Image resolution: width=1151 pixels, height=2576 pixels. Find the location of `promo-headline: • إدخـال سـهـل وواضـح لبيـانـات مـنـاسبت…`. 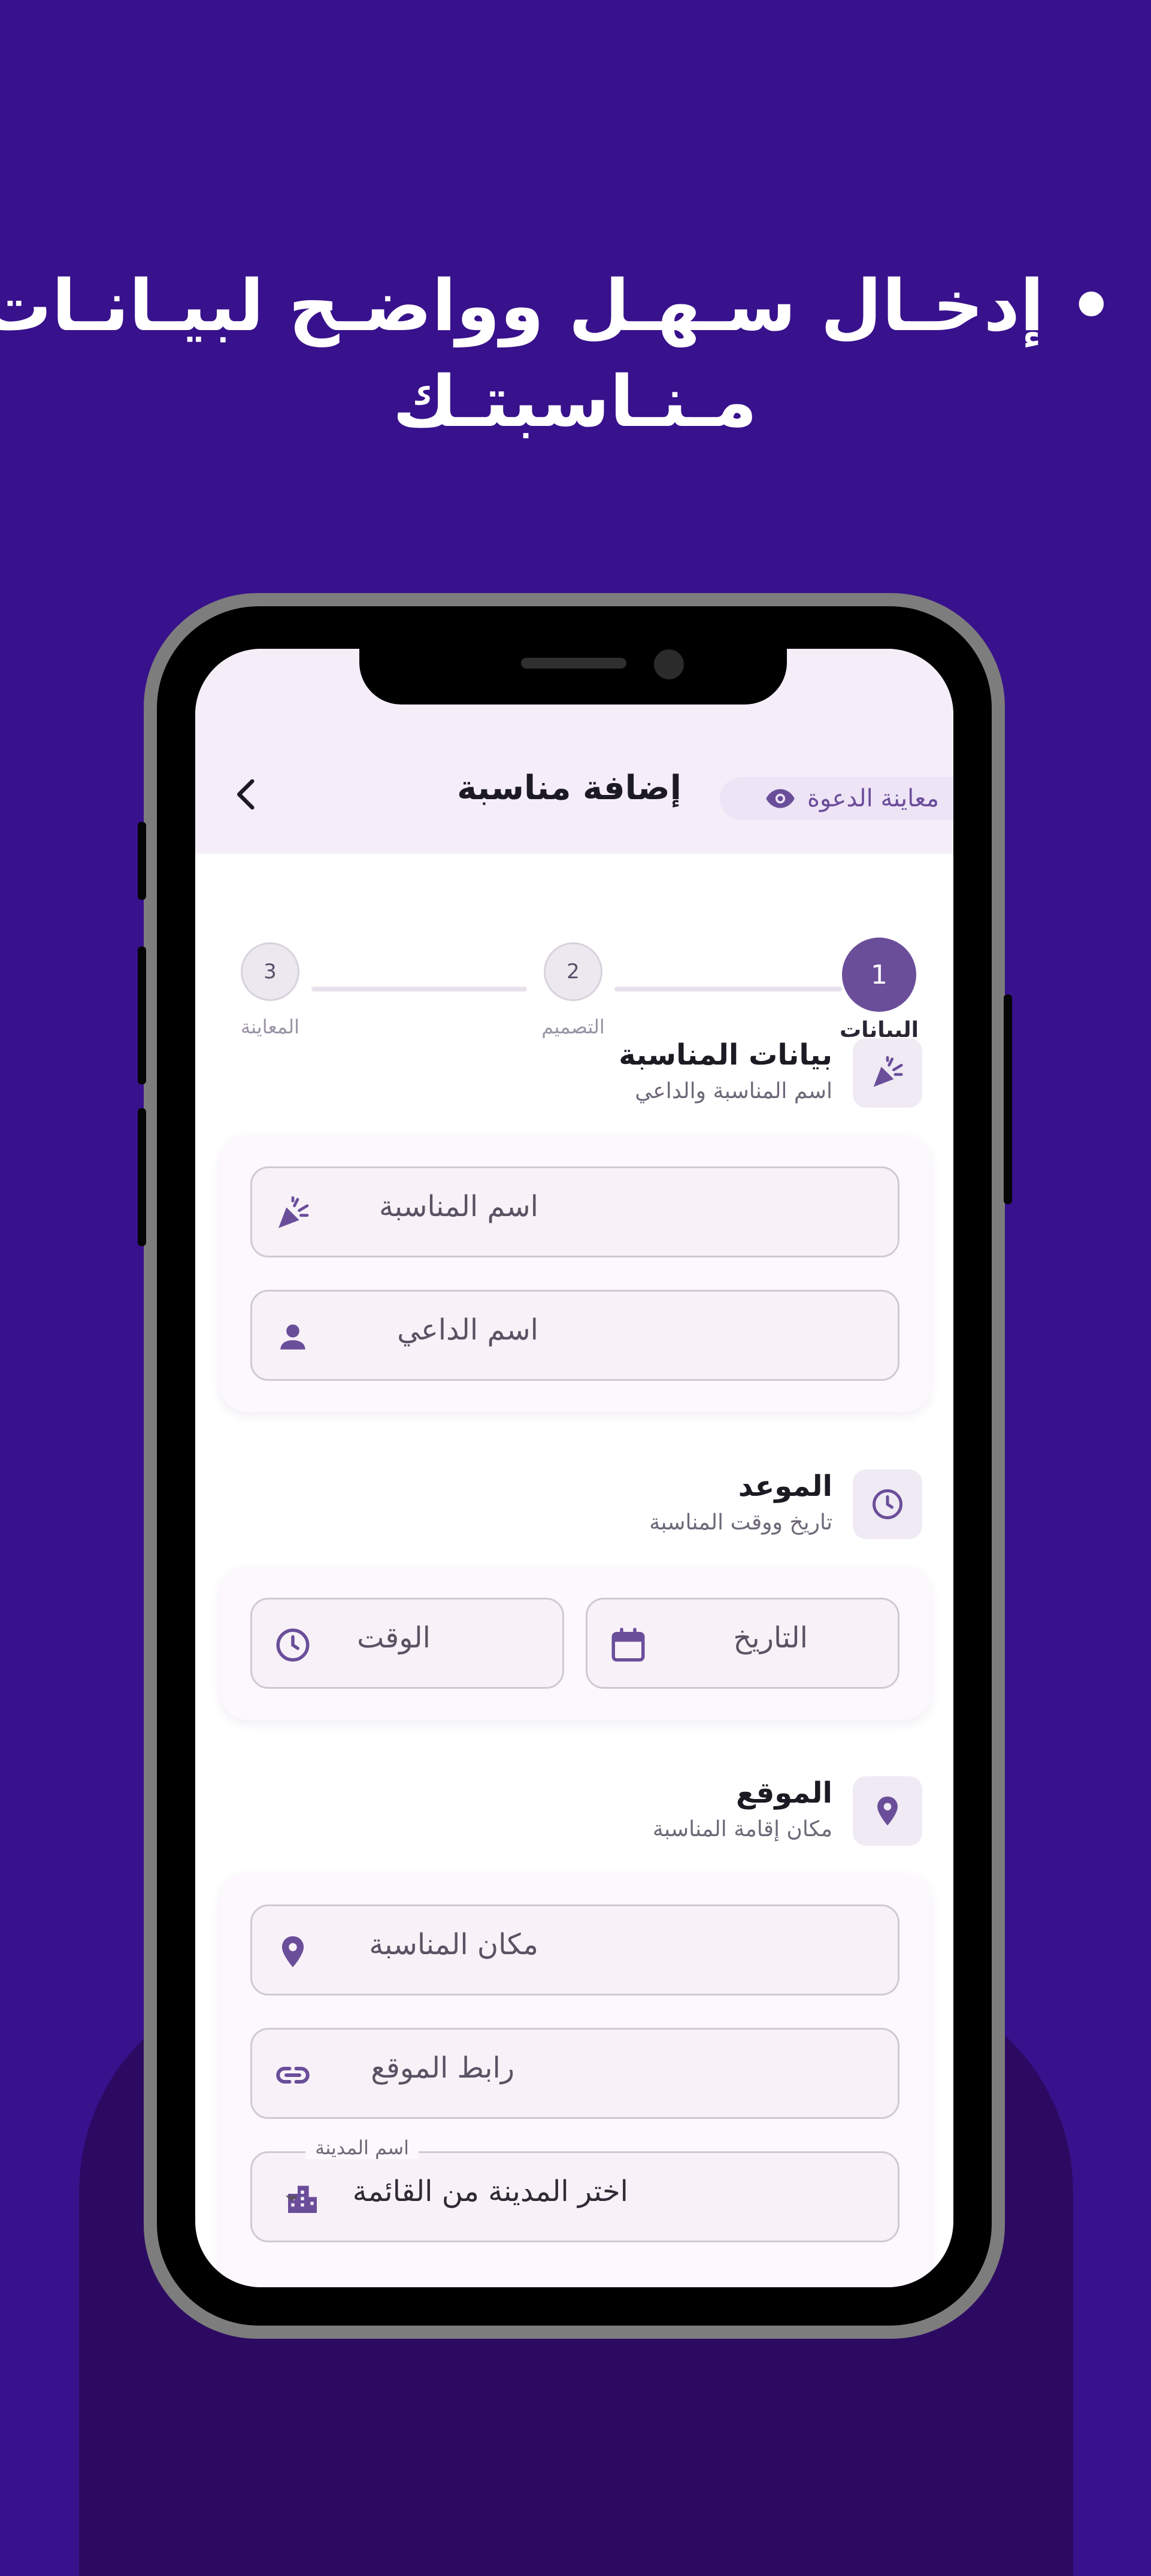

promo-headline: • إدخـال سـهـل وواضـح لبيـانـات مـنـاسبت… is located at coordinates (557, 353).